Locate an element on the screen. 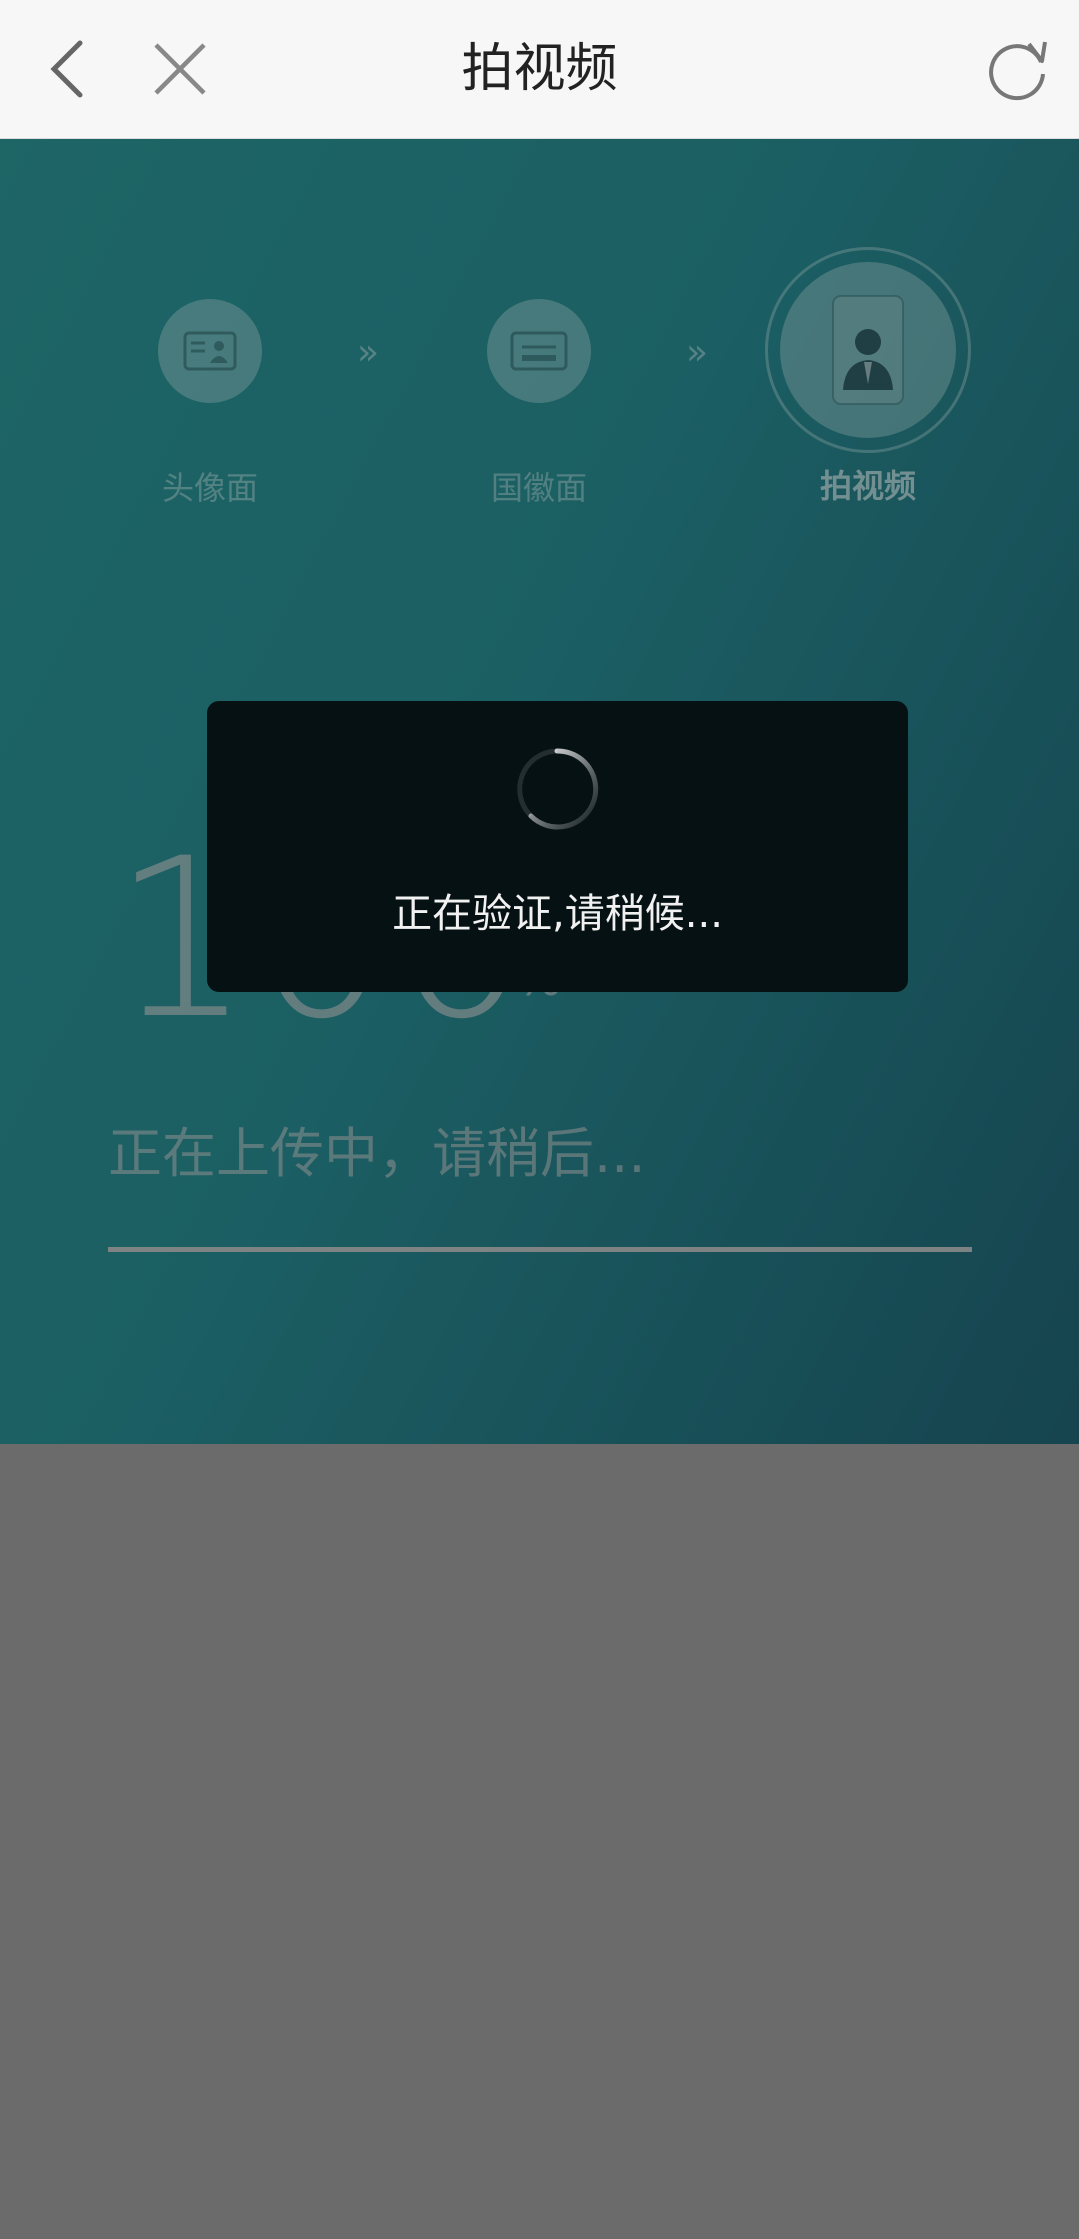  refresh-icon is located at coordinates (1018, 71).